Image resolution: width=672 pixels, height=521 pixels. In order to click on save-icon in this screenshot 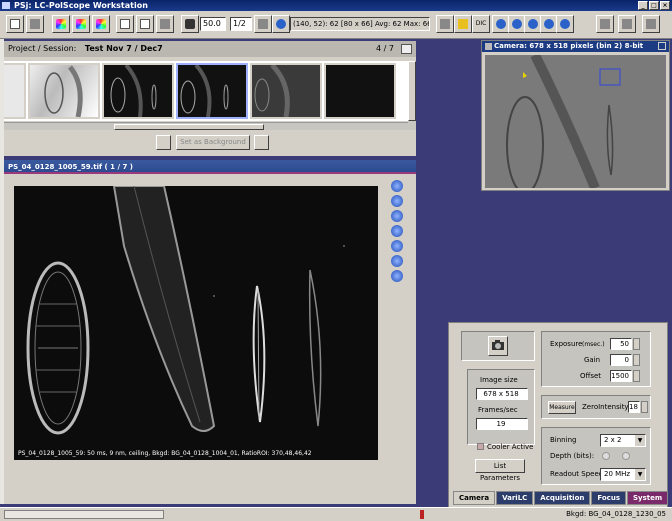, I will do `click(15, 24)`.